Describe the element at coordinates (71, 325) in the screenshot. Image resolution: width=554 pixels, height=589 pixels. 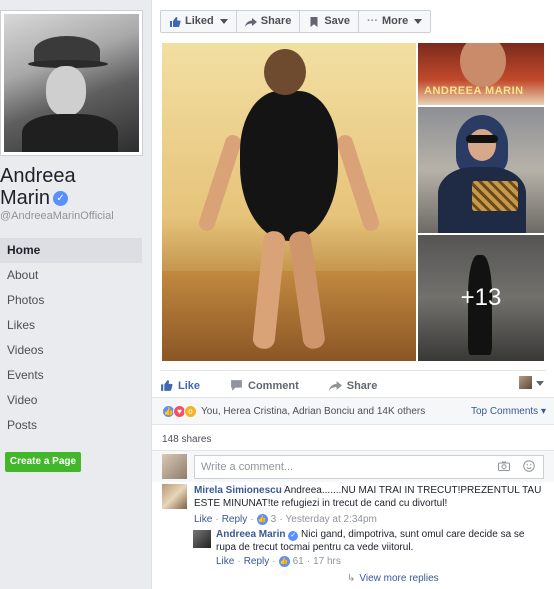
I see `nav-item-likes: Likes` at that location.